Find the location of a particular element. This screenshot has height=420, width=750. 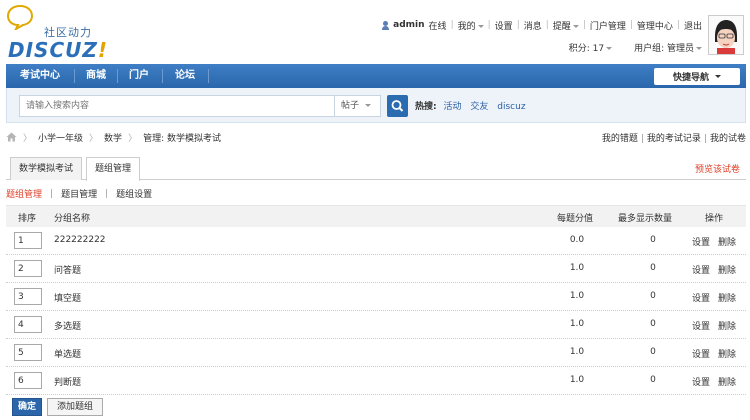

table-row: 判断题 1.0 0 设置 删除 is located at coordinates (376, 381).